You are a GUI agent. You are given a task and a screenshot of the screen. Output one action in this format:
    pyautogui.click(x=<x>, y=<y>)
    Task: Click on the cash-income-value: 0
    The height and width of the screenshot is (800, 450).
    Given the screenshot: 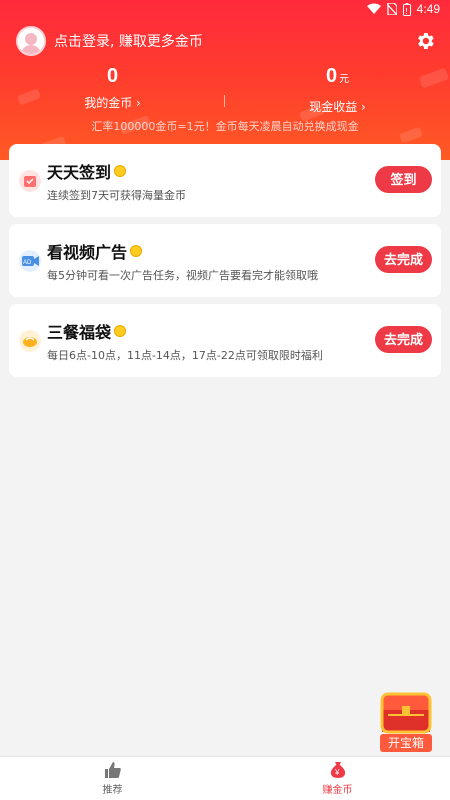 What is the action you would take?
    pyautogui.click(x=331, y=76)
    